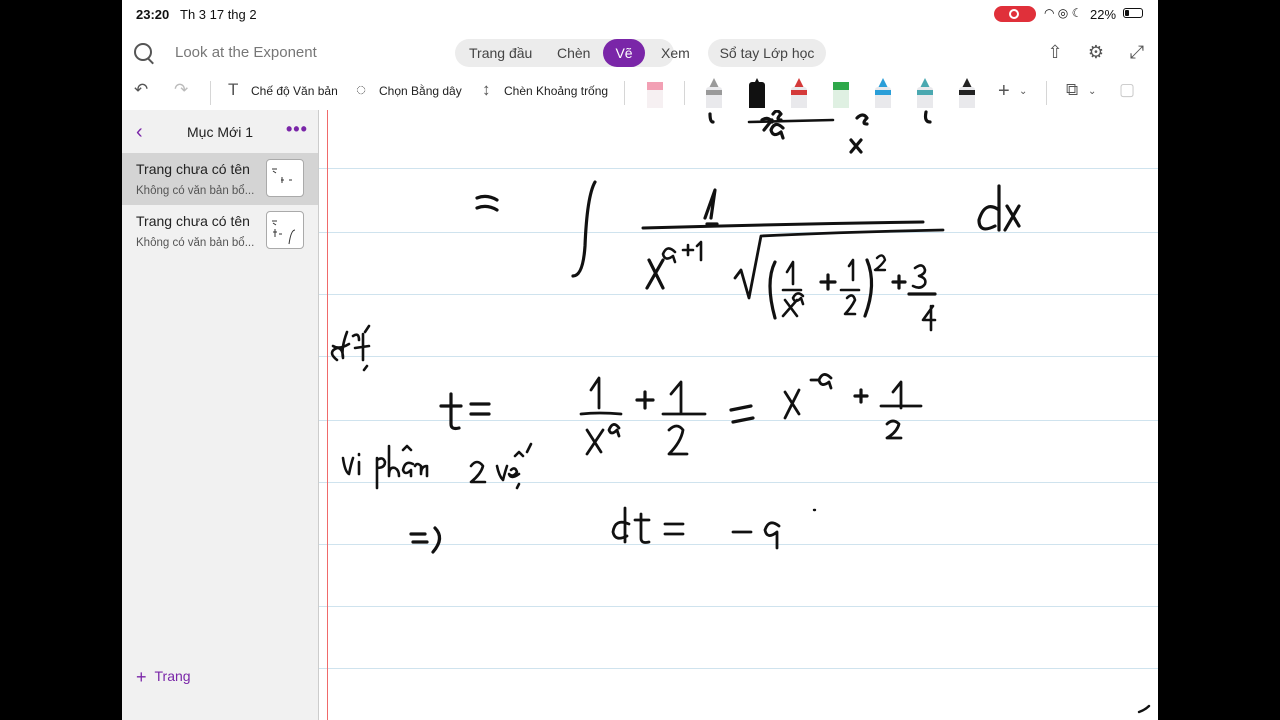  Describe the element at coordinates (1055, 52) in the screenshot. I see `share-icon: ⇧` at that location.